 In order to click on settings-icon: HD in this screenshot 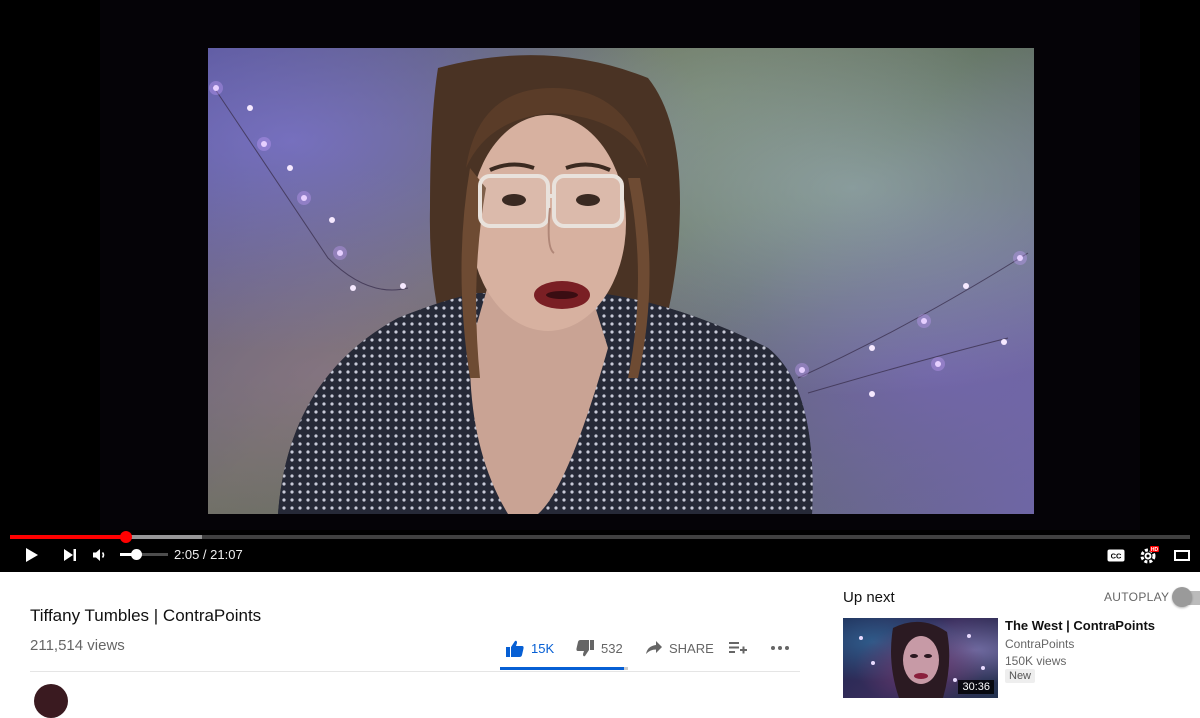, I will do `click(1149, 555)`.